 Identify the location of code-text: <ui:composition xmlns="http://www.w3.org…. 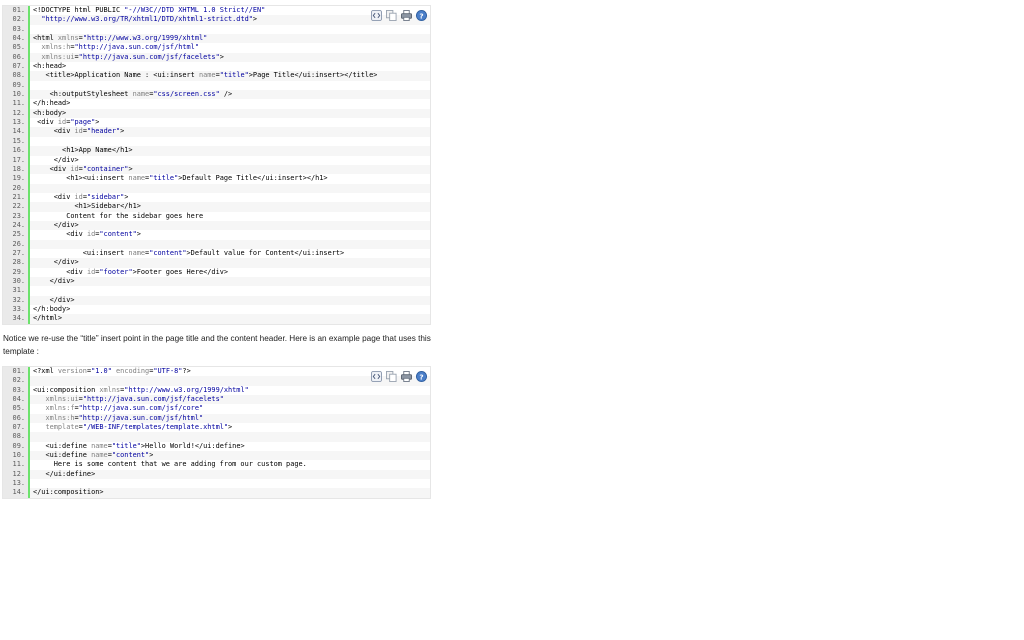
(141, 389).